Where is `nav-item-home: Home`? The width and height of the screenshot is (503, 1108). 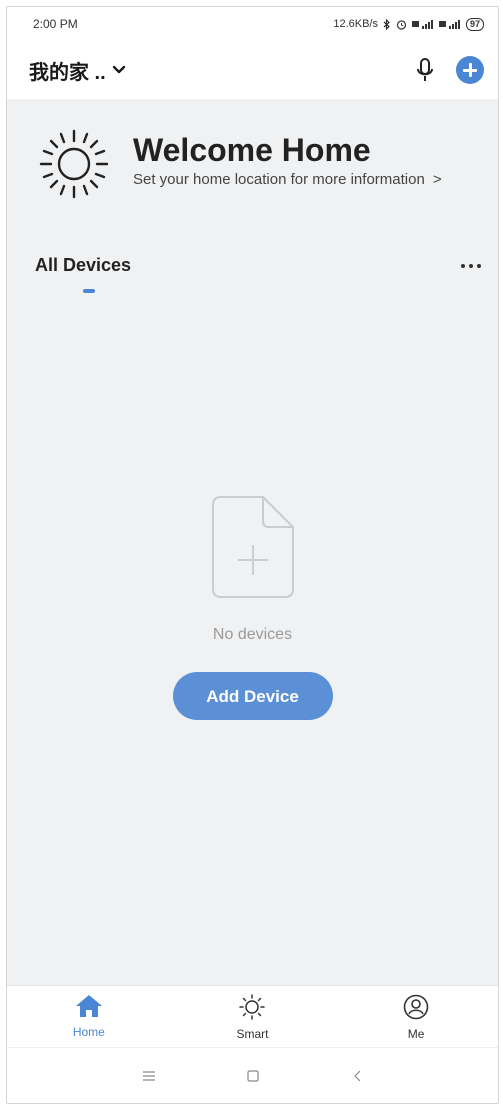 nav-item-home: Home is located at coordinates (89, 1012).